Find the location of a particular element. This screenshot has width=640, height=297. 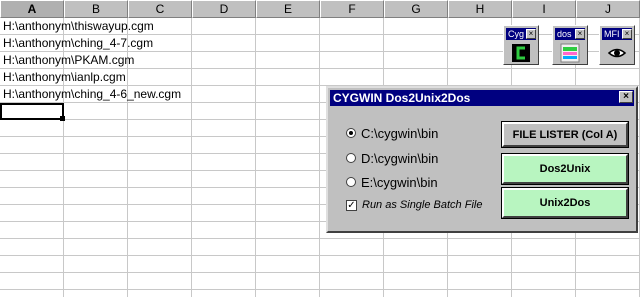

column-header-d: D is located at coordinates (224, 9).